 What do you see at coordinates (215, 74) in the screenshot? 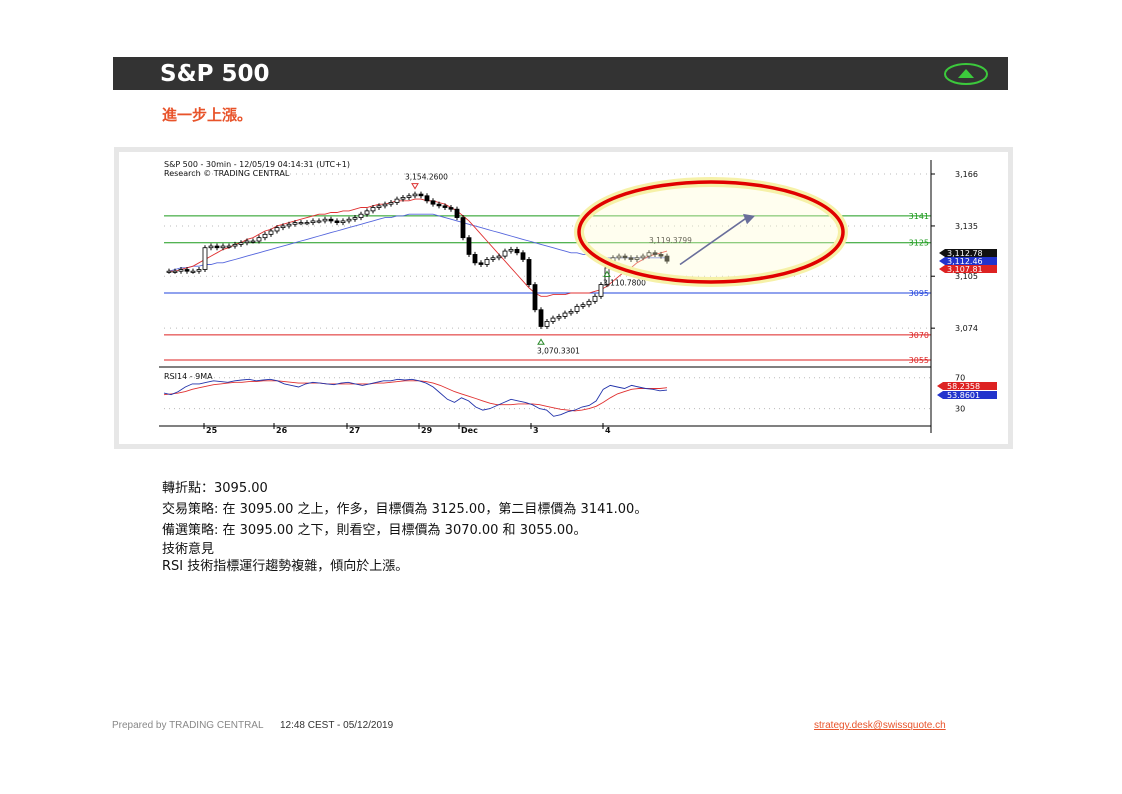
I see `page-title: S&P 500` at bounding box center [215, 74].